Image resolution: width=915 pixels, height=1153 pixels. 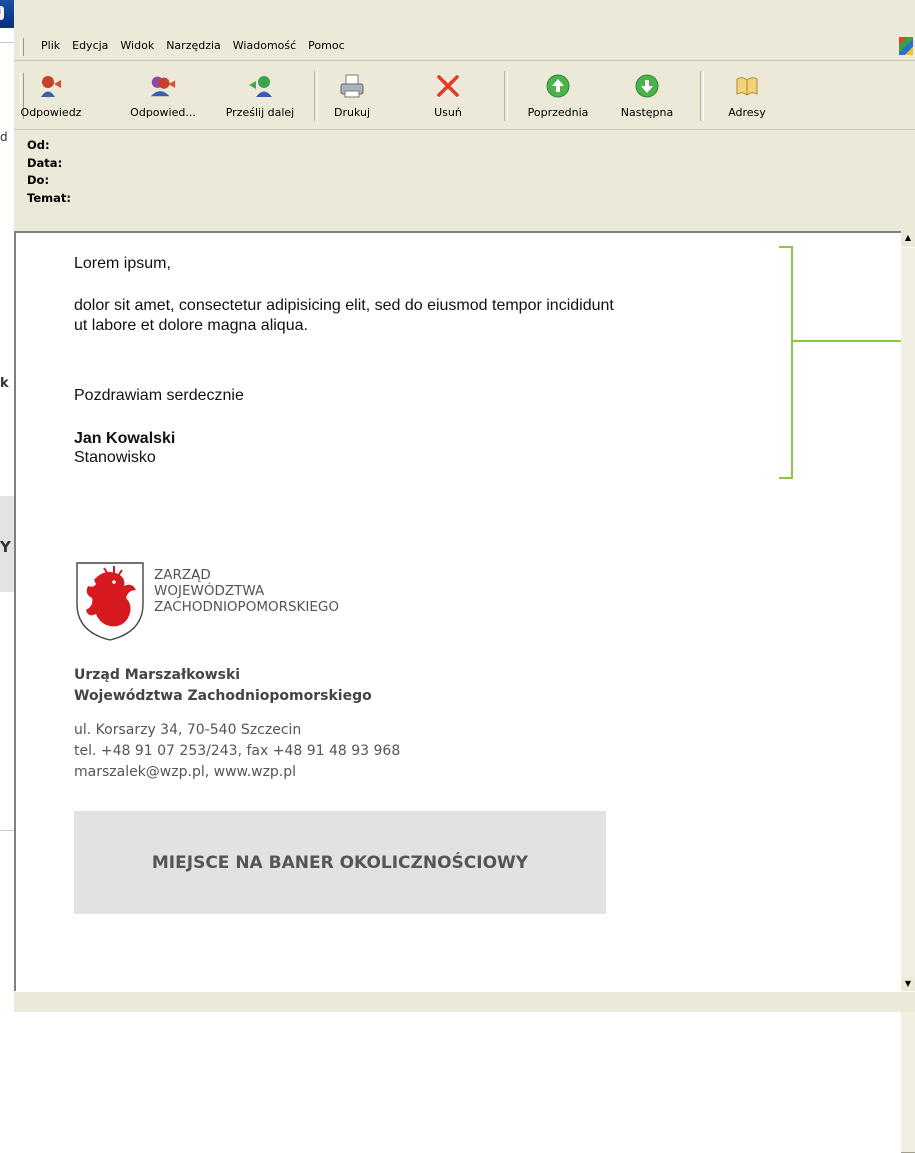 What do you see at coordinates (157, 675) in the screenshot?
I see `office-line-1: Urząd Marszałkowski` at bounding box center [157, 675].